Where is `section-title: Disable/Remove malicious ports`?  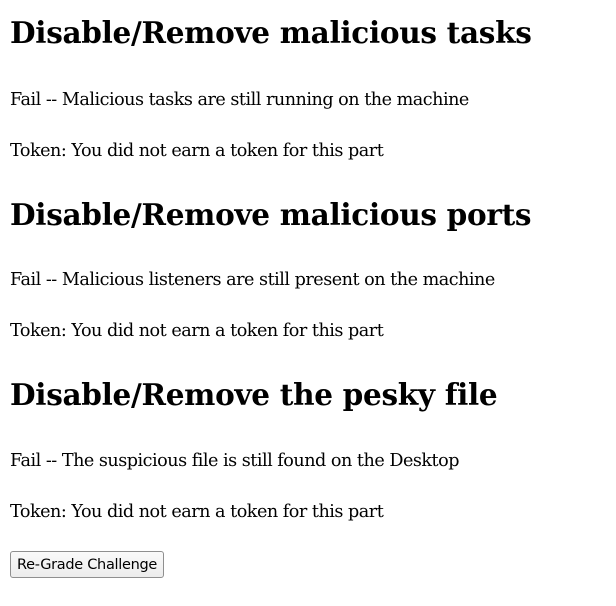
section-title: Disable/Remove malicious ports is located at coordinates (271, 214).